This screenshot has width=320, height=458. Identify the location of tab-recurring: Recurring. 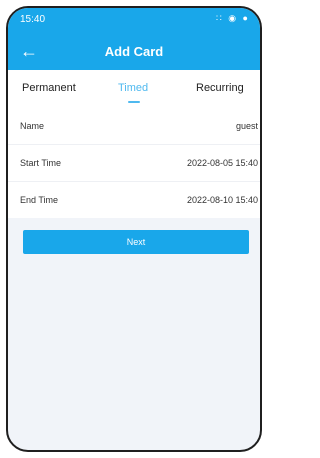
(220, 88).